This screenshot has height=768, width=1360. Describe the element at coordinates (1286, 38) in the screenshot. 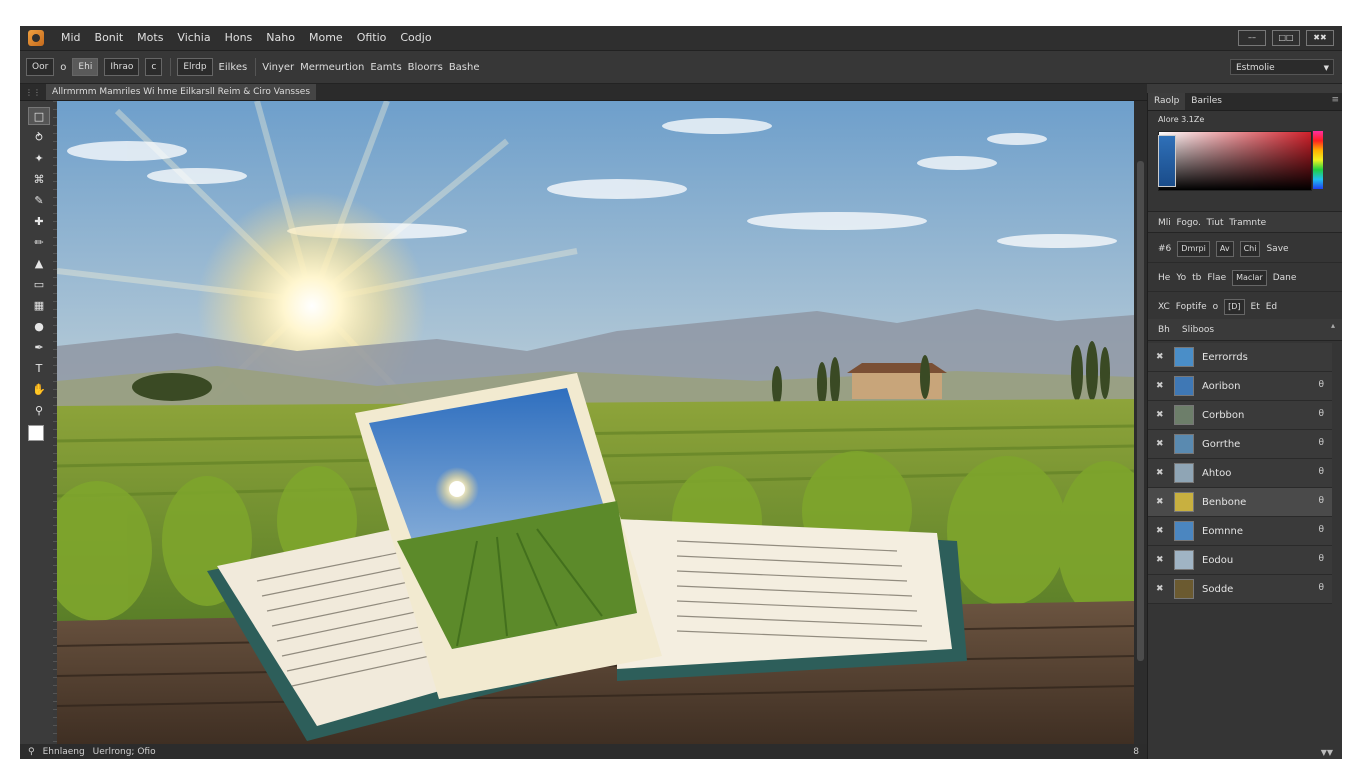

I see `maximize-button: □□` at that location.